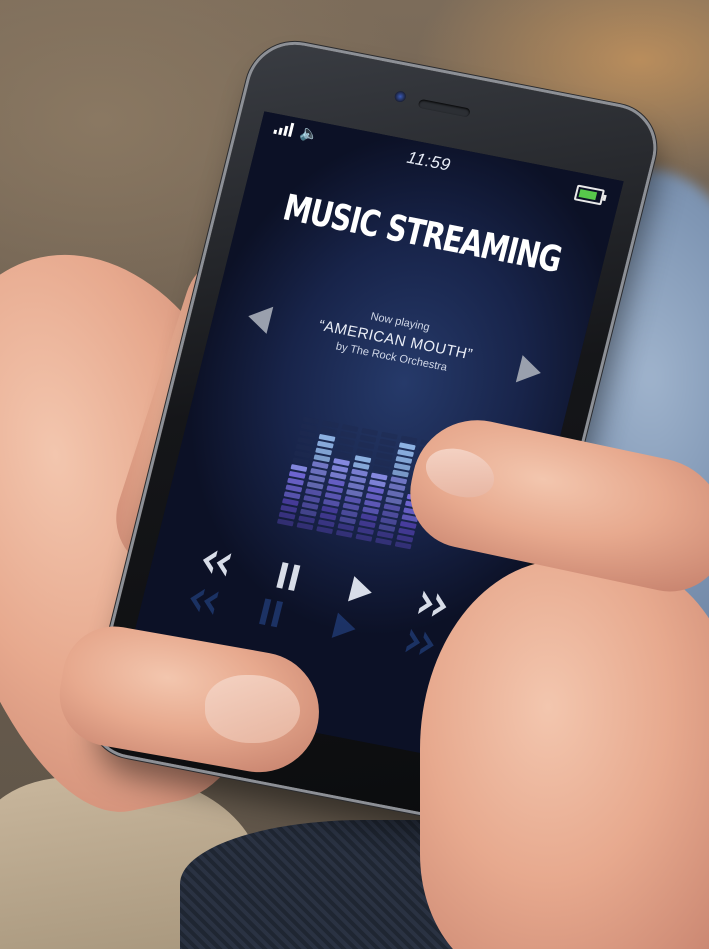  I want to click on battery-icon, so click(589, 195).